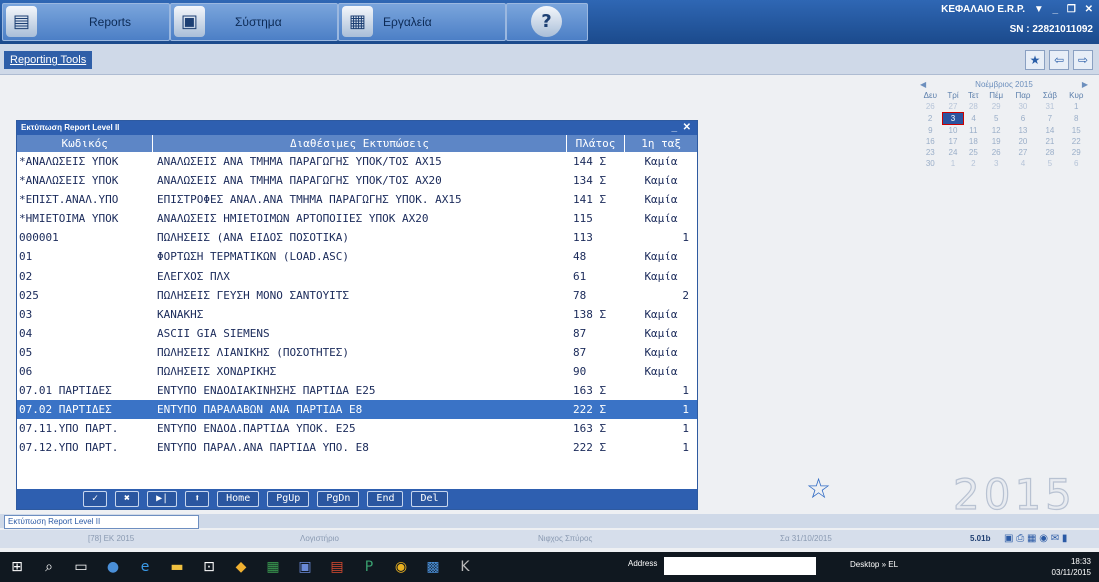  What do you see at coordinates (1085, 84) in the screenshot?
I see `next-month-icon: ▶` at bounding box center [1085, 84].